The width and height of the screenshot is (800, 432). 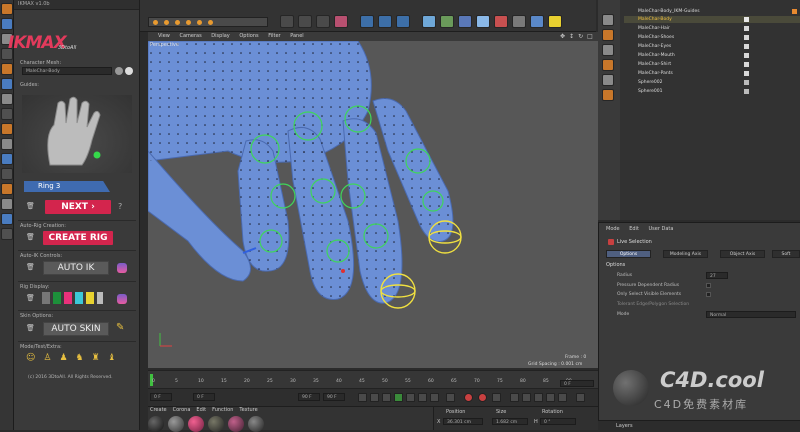 What do you see at coordinates (122, 299) in the screenshot?
I see `rig-color-icon` at bounding box center [122, 299].